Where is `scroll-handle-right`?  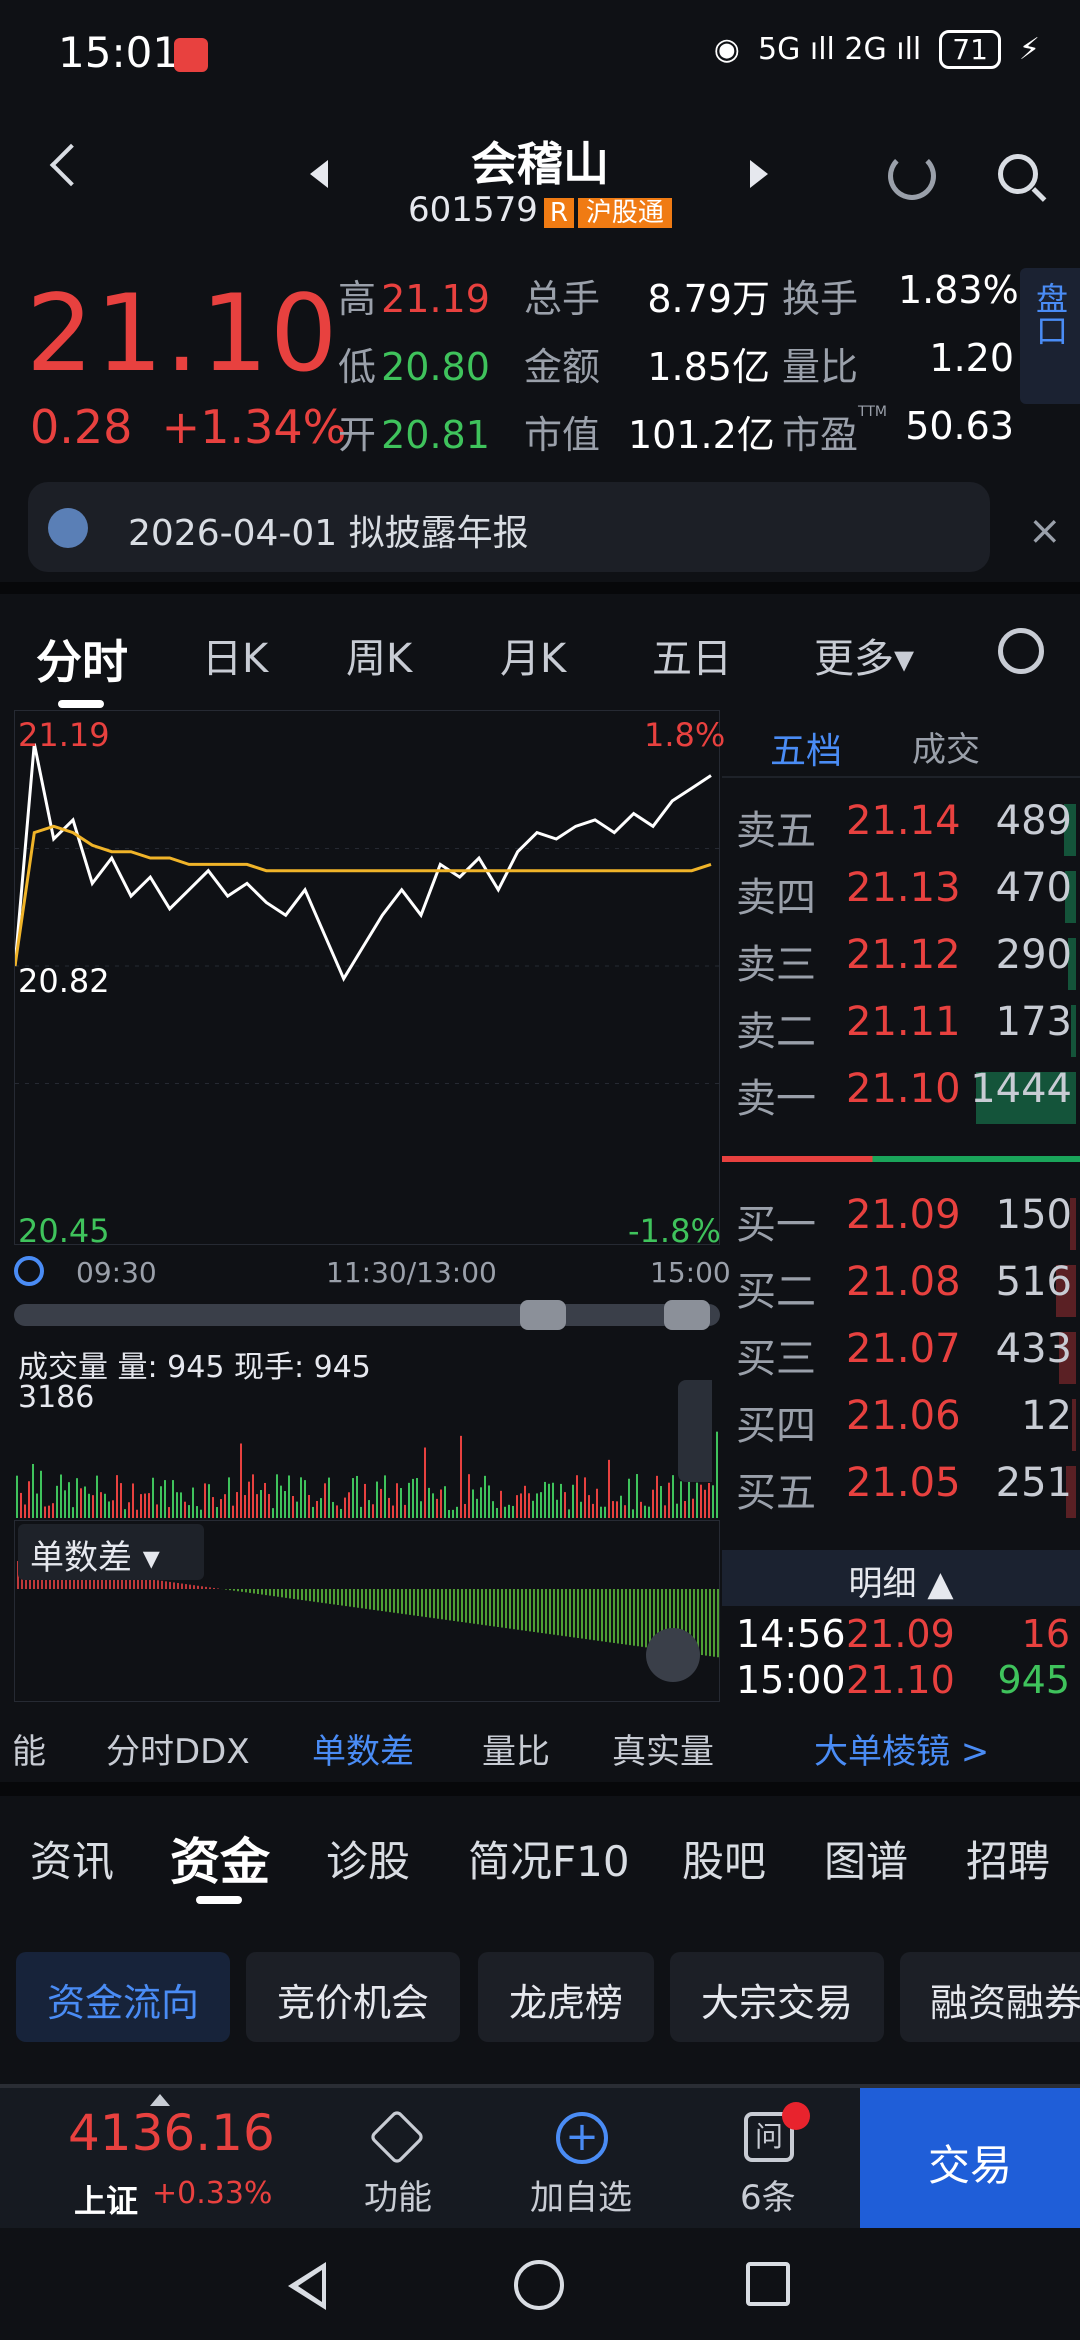 scroll-handle-right is located at coordinates (687, 1315).